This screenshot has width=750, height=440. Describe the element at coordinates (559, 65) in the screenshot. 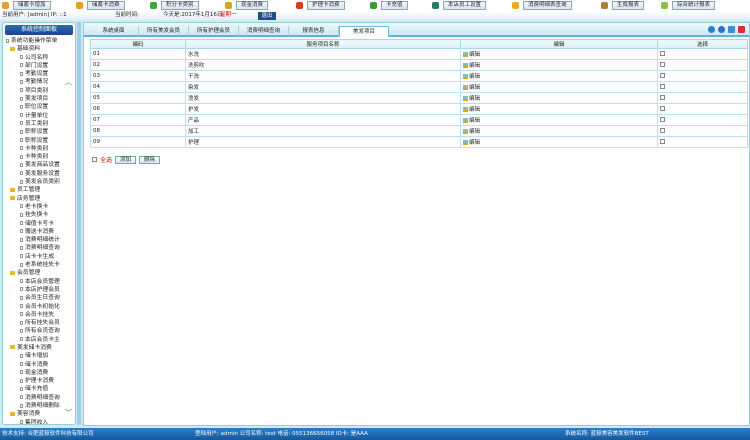

I see `cell-edit: 编辑` at that location.